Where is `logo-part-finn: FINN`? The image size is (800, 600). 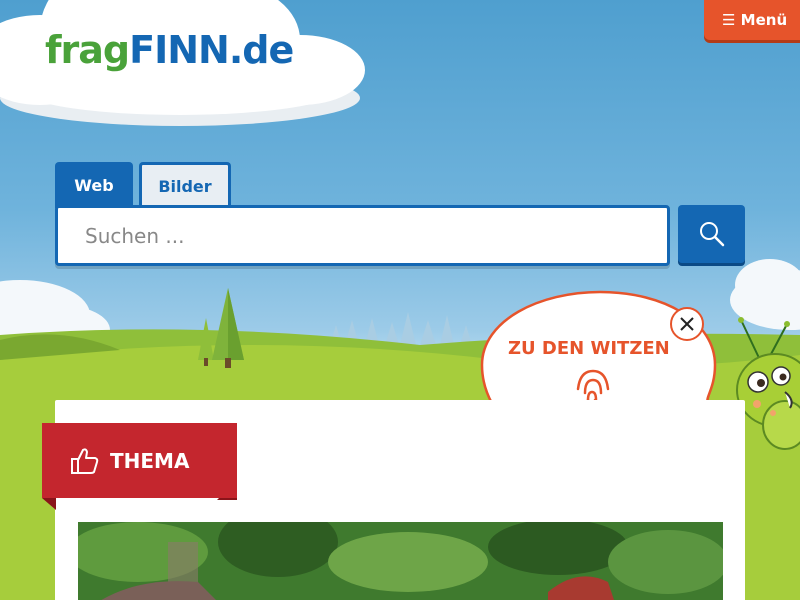
logo-part-finn: FINN is located at coordinates (179, 50).